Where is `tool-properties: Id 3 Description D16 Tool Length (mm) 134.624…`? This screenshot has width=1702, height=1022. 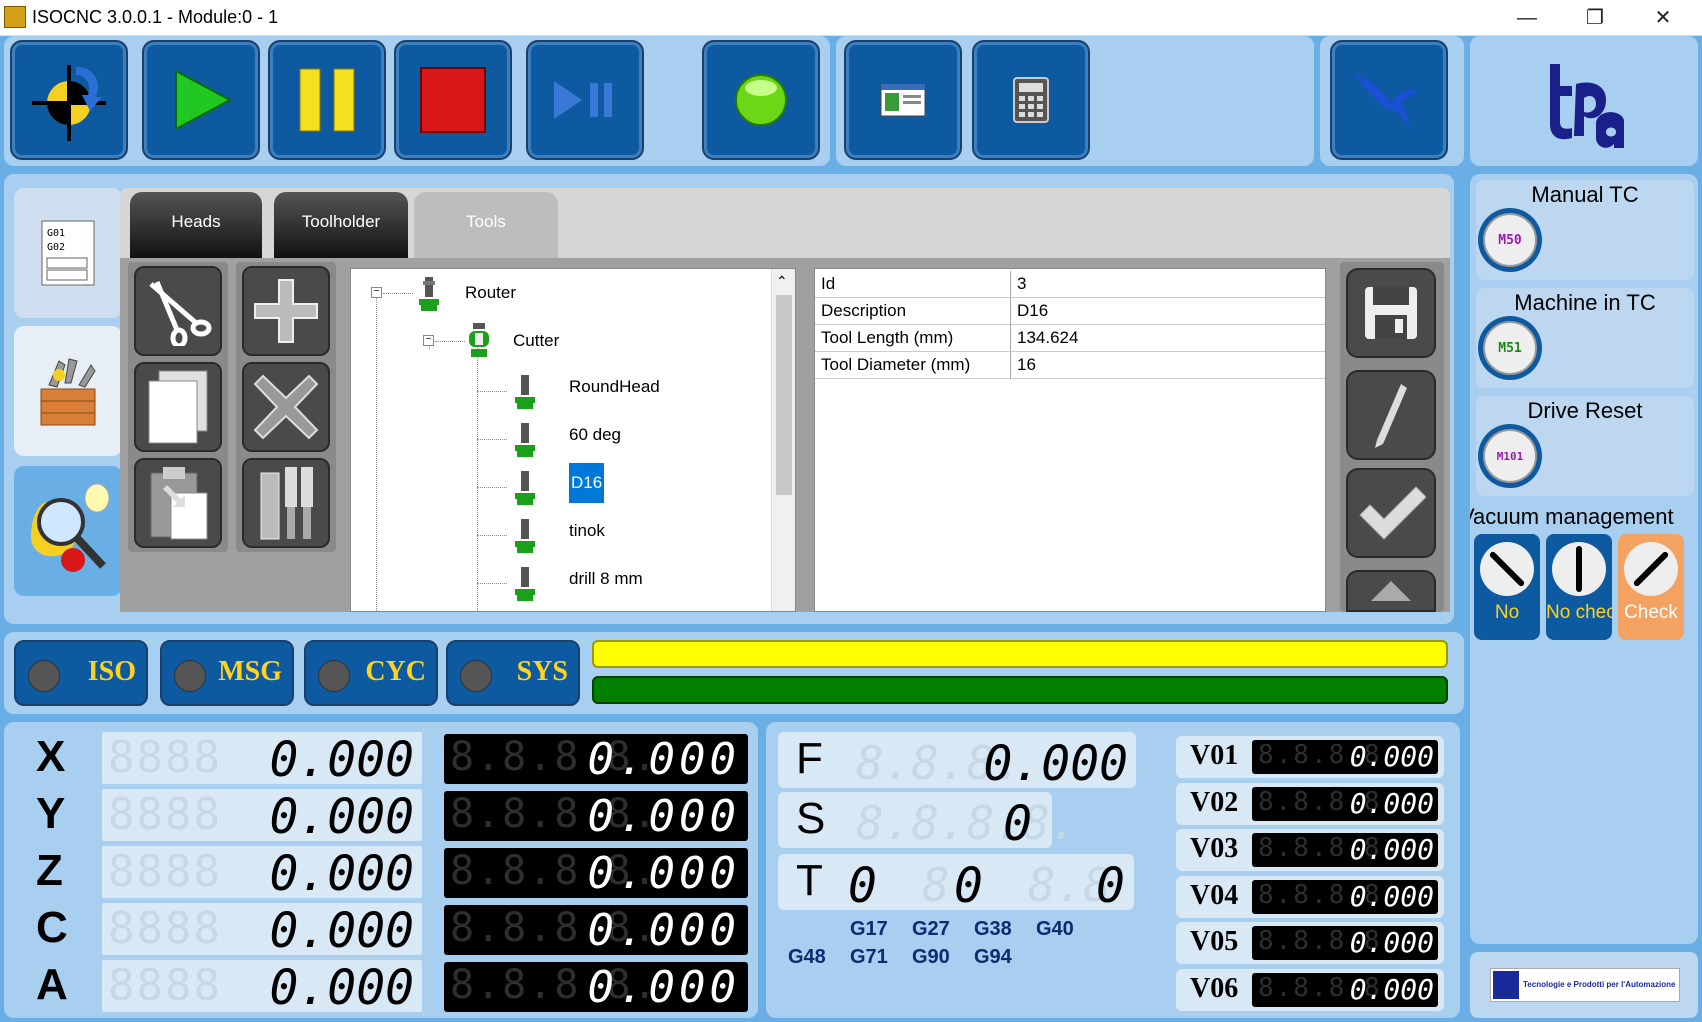
tool-properties: Id 3 Description D16 Tool Length (mm) 134.624… is located at coordinates (1070, 440).